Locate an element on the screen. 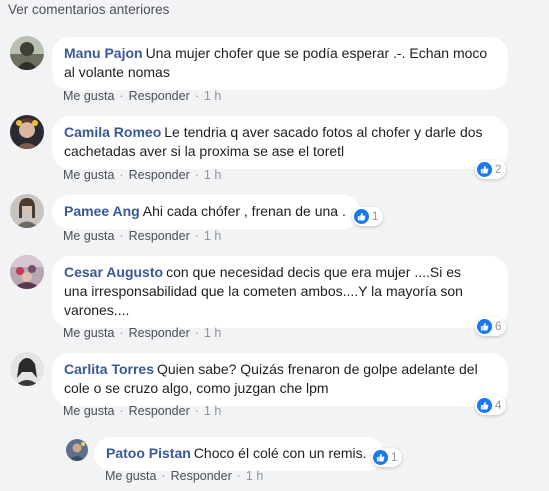 Image resolution: width=549 pixels, height=491 pixels. like-count-badge: 4 is located at coordinates (491, 405).